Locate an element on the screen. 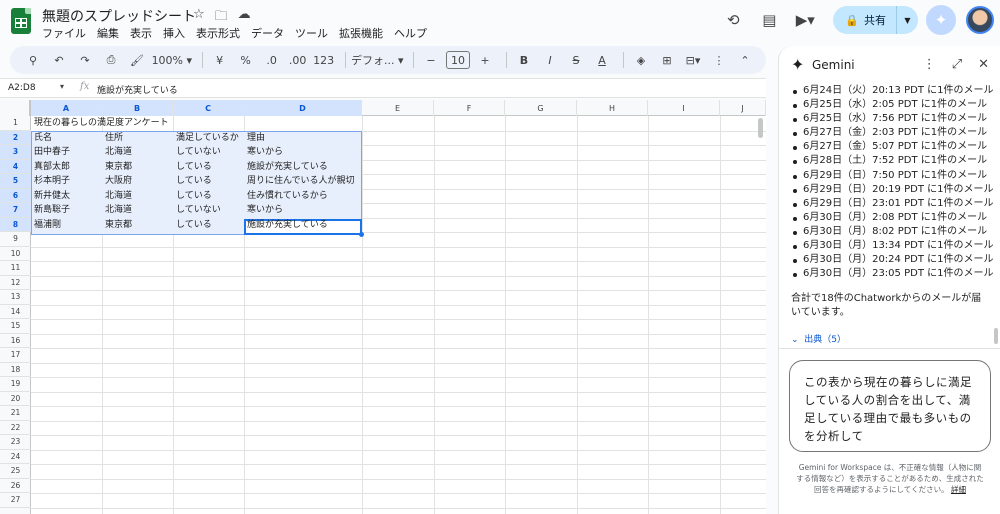  cell-a6: 新井健太 is located at coordinates (66, 196).